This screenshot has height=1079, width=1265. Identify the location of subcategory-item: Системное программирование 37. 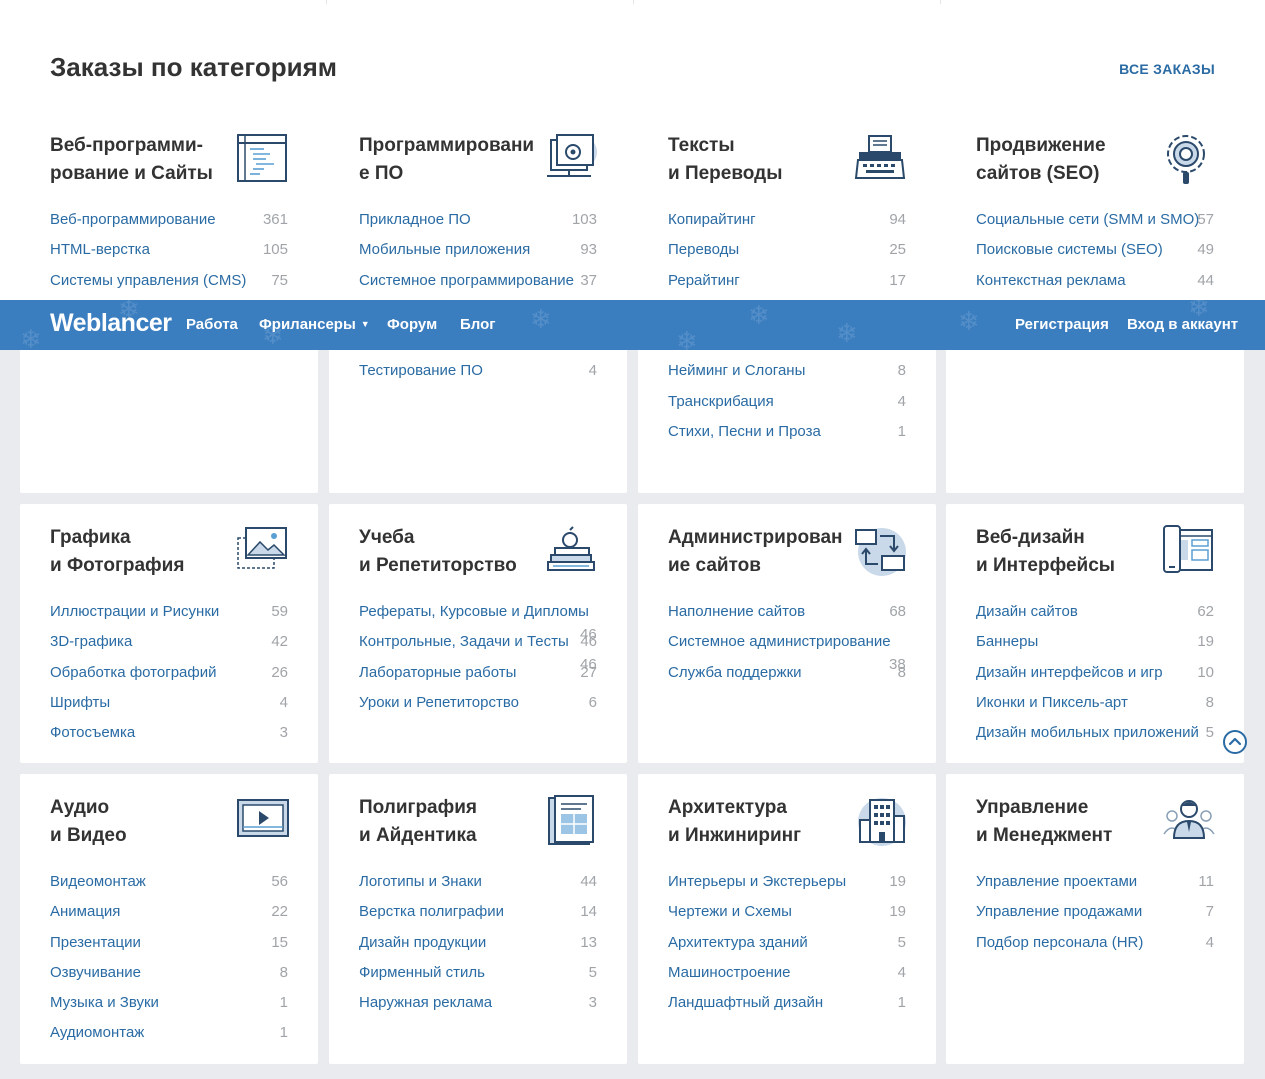
(478, 286).